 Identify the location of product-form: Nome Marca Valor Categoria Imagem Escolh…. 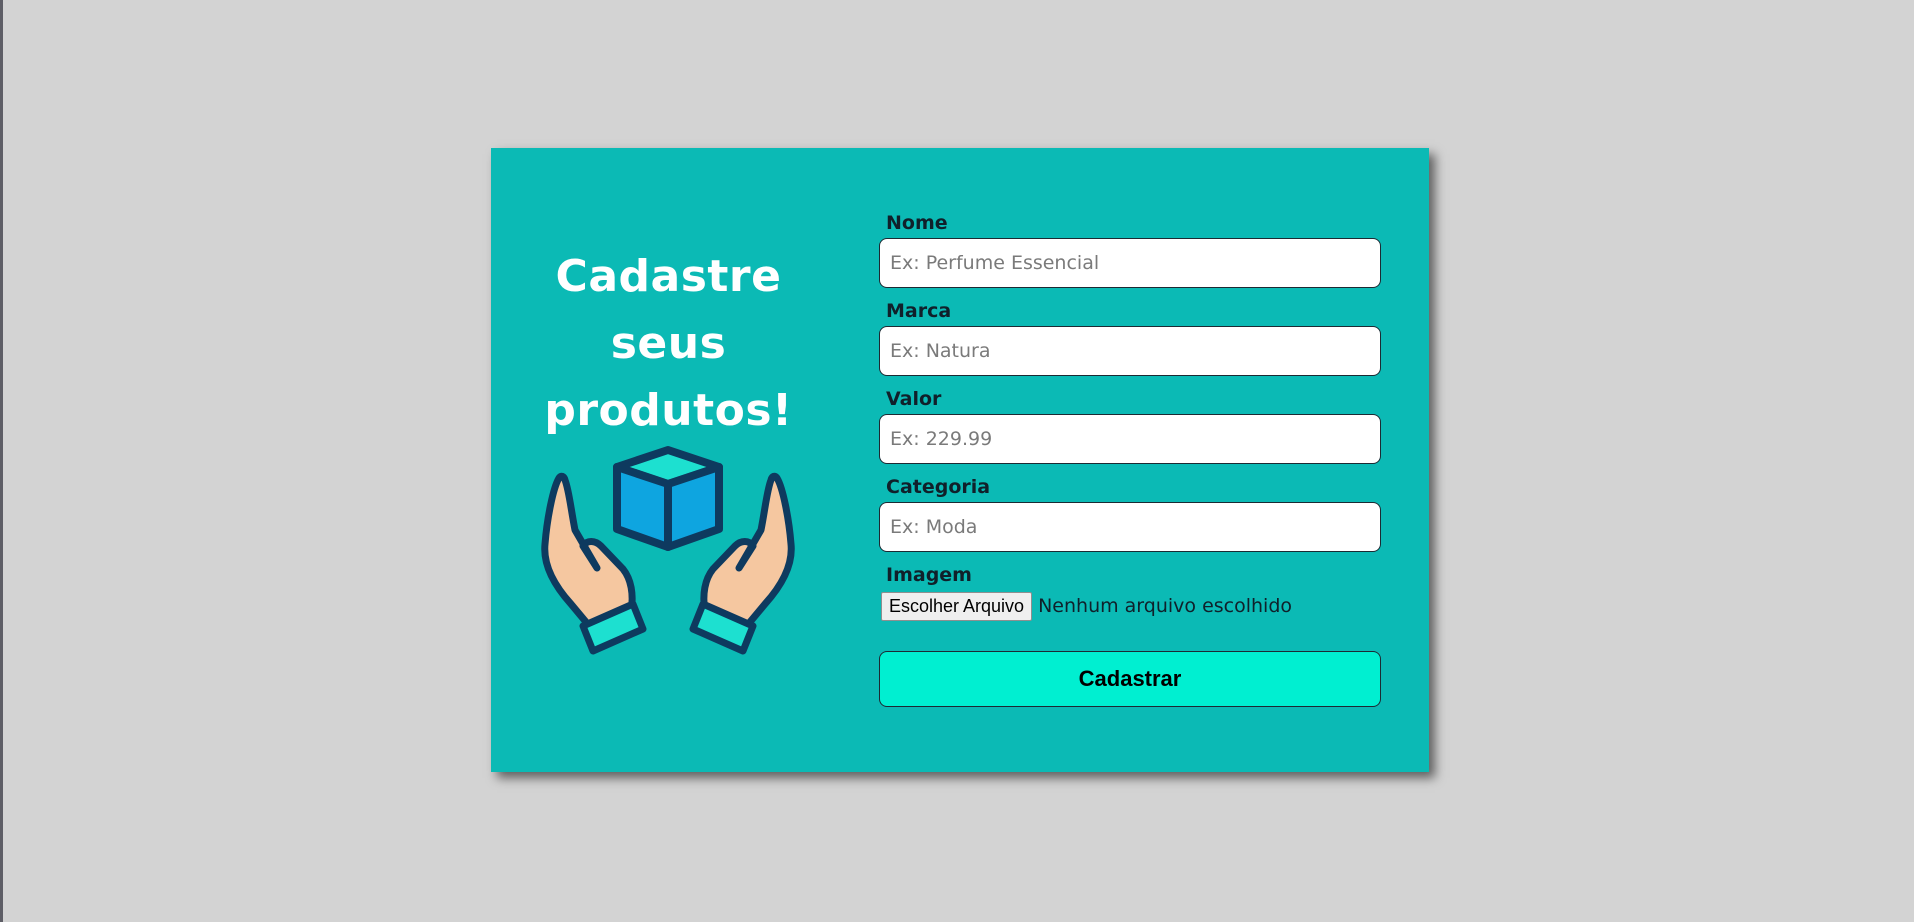
(1130, 457).